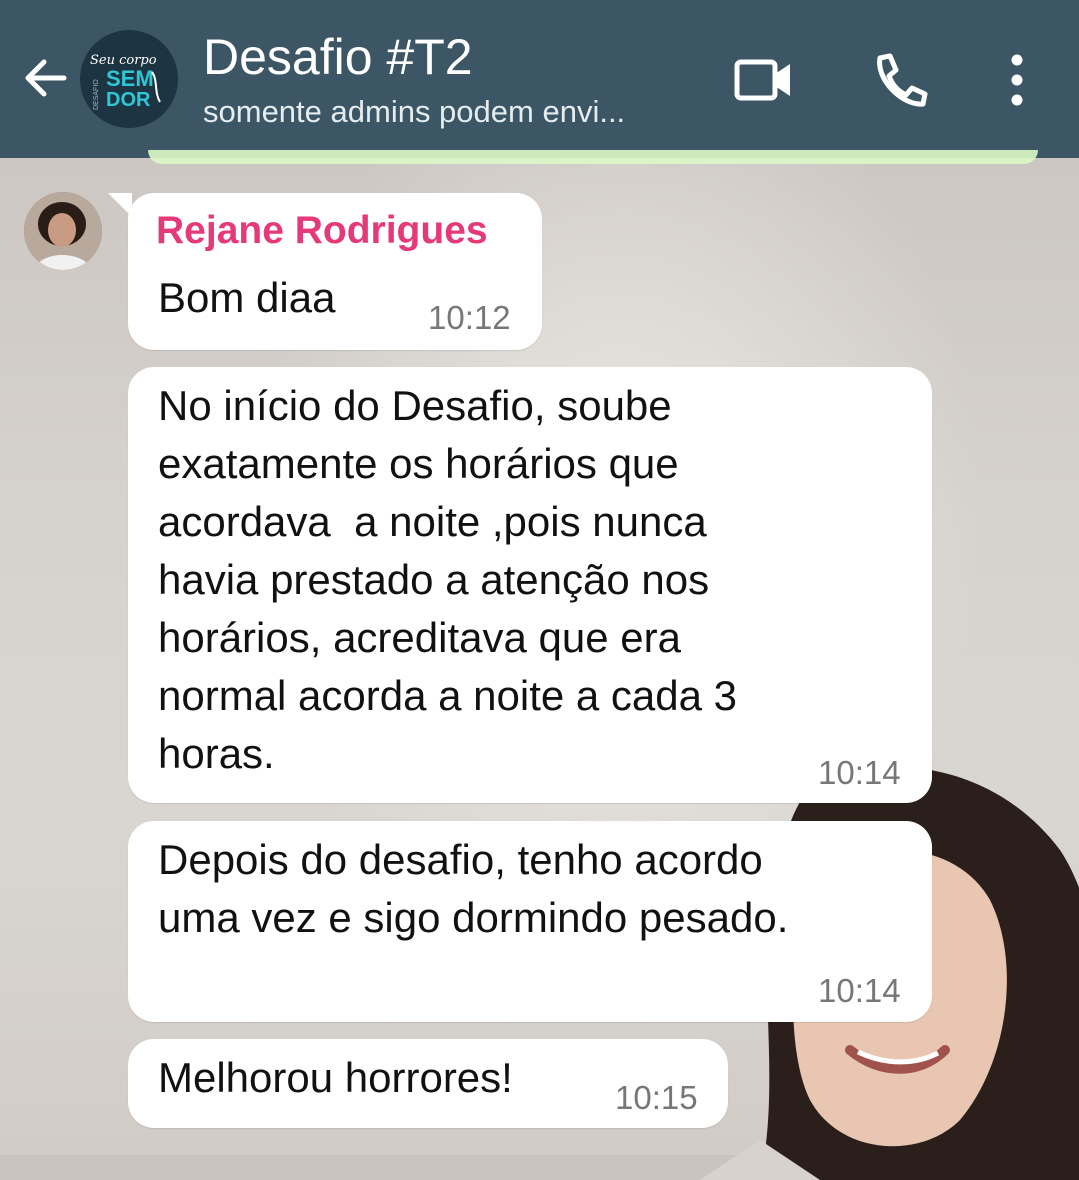 Image resolution: width=1079 pixels, height=1180 pixels. What do you see at coordinates (96, 94) in the screenshot?
I see `logo-text-side: DESAFIO` at bounding box center [96, 94].